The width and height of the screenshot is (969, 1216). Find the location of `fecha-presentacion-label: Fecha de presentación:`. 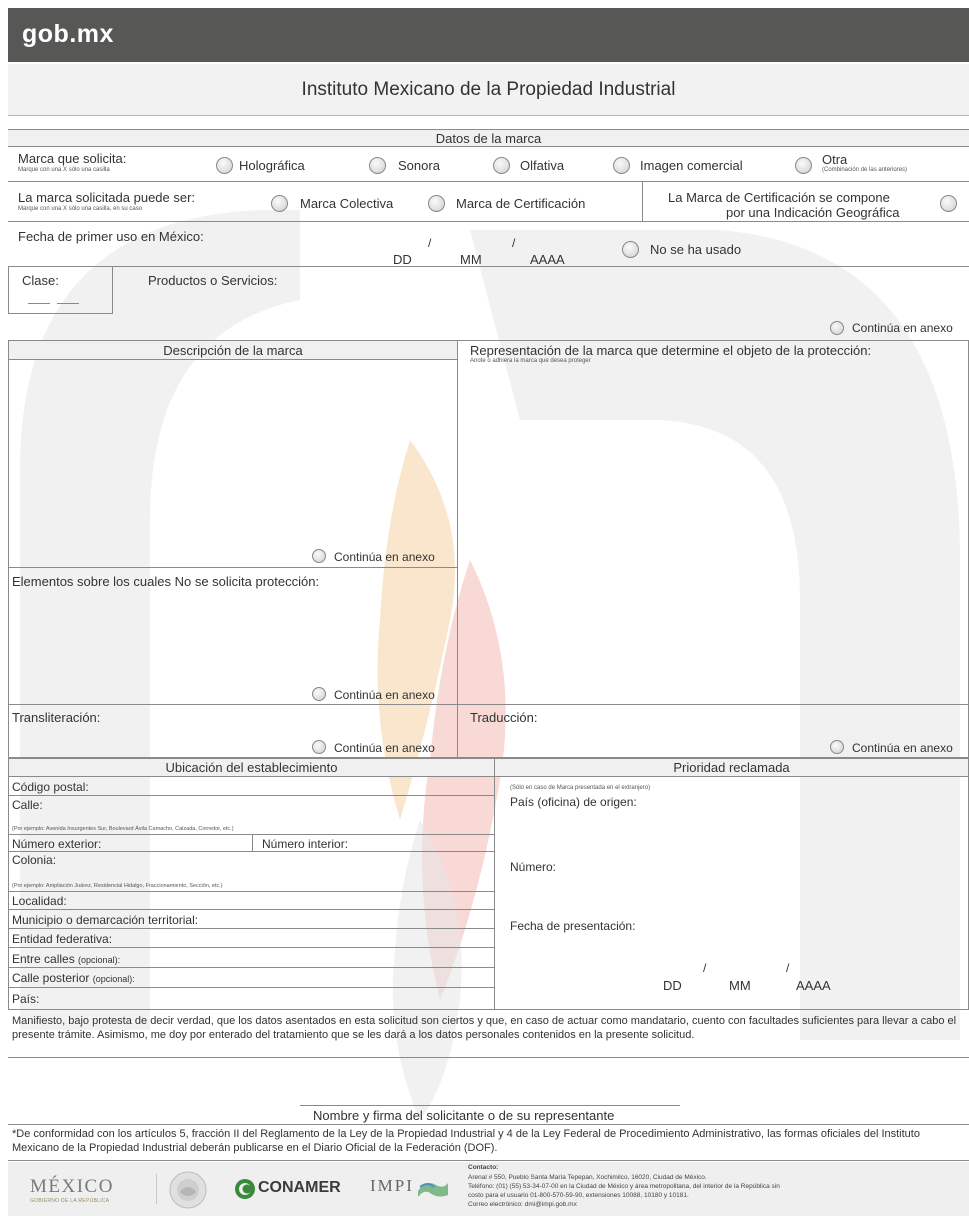

fecha-presentacion-label: Fecha de presentación: is located at coordinates (573, 926).